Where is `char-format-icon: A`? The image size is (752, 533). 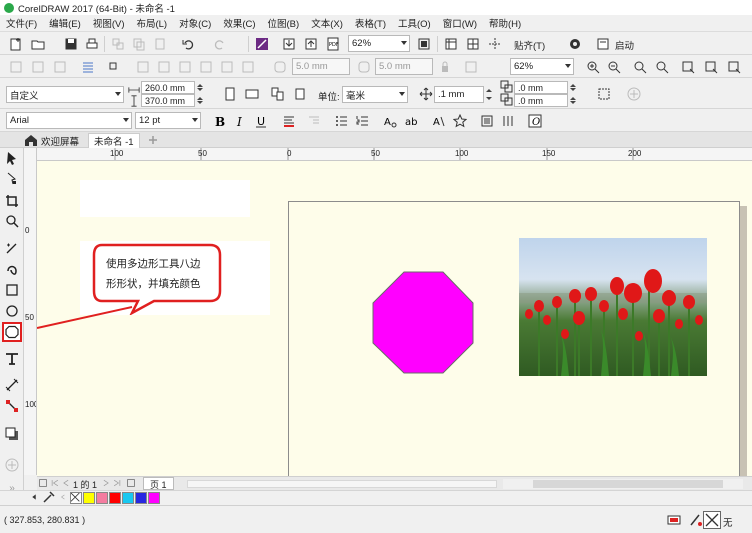 char-format-icon: A is located at coordinates (390, 121).